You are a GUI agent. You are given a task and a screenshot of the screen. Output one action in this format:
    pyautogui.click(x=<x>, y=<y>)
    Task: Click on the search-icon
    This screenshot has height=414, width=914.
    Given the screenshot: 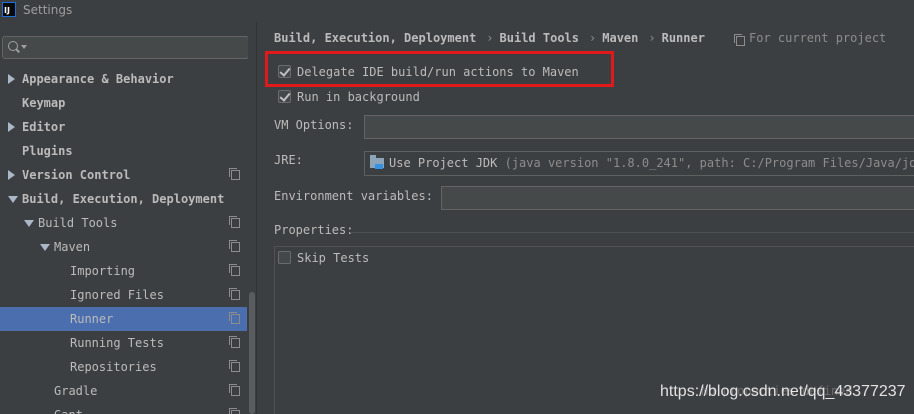 What is the action you would take?
    pyautogui.click(x=13, y=46)
    